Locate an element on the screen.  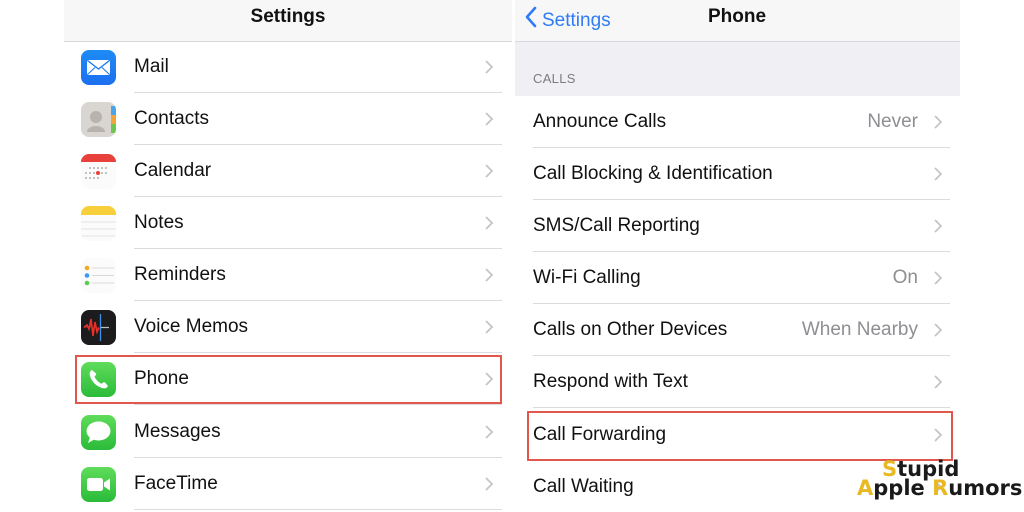
messages-icon is located at coordinates (98, 432).